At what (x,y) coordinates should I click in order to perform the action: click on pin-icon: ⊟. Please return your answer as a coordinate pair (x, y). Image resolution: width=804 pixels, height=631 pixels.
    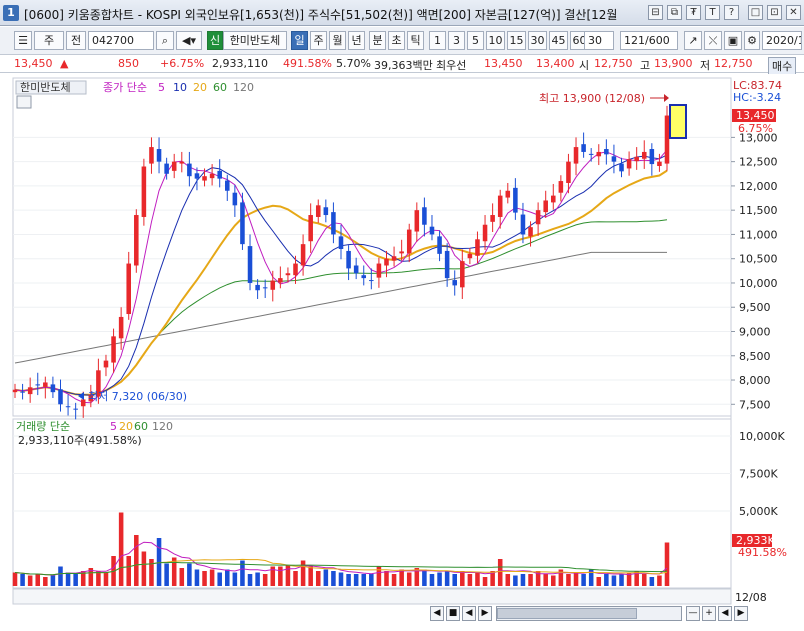
    Looking at the image, I should click on (655, 12).